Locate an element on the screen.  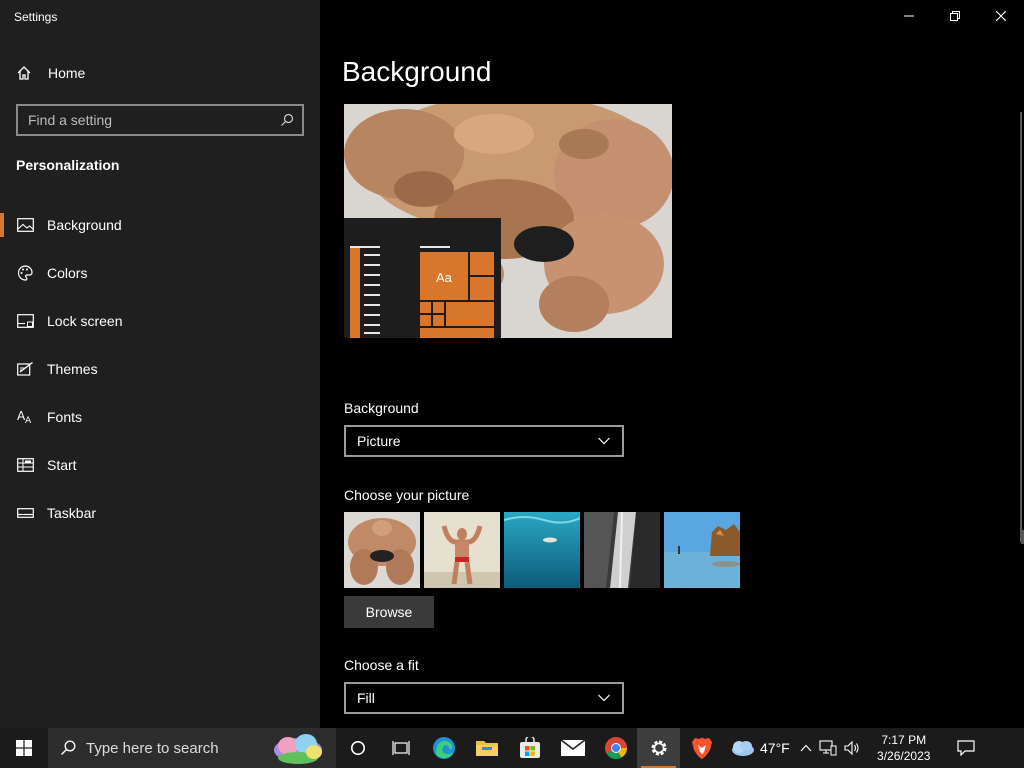
minimize-button is located at coordinates (909, 16).